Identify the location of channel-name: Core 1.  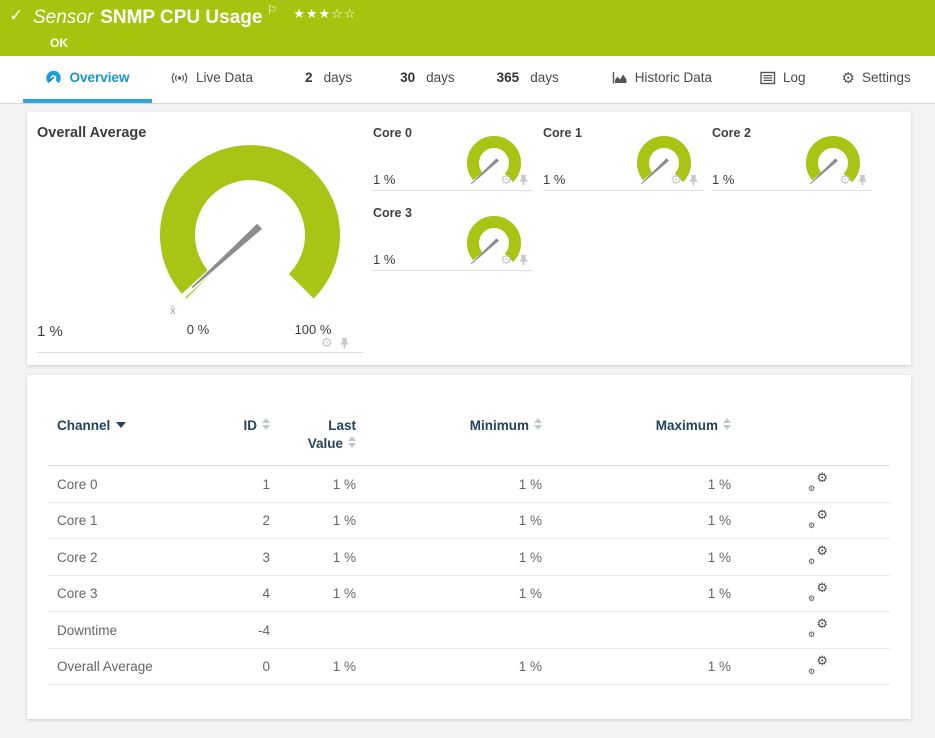
(128, 521).